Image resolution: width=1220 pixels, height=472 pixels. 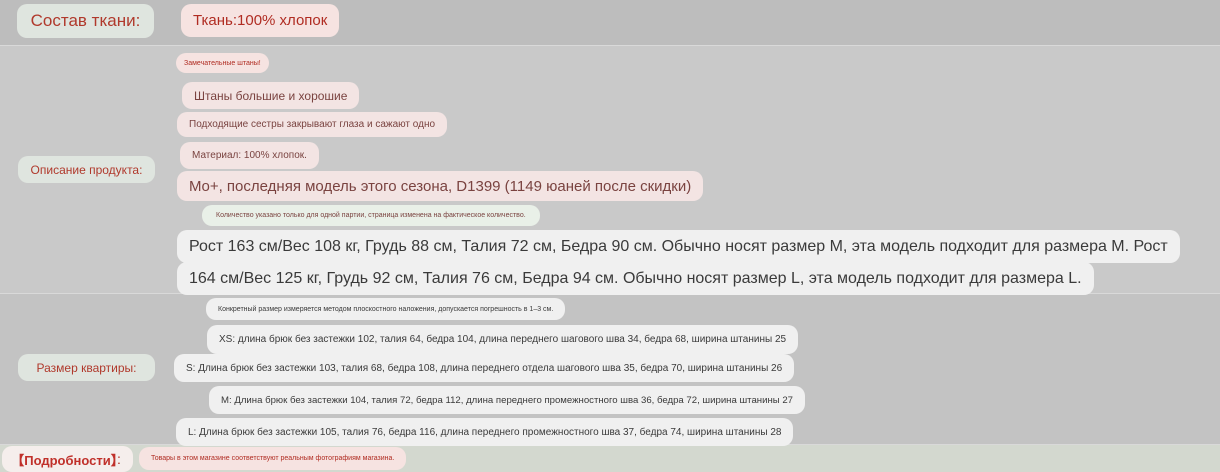 I want to click on fabric-value: Ткань:100% хлопок, so click(x=260, y=20).